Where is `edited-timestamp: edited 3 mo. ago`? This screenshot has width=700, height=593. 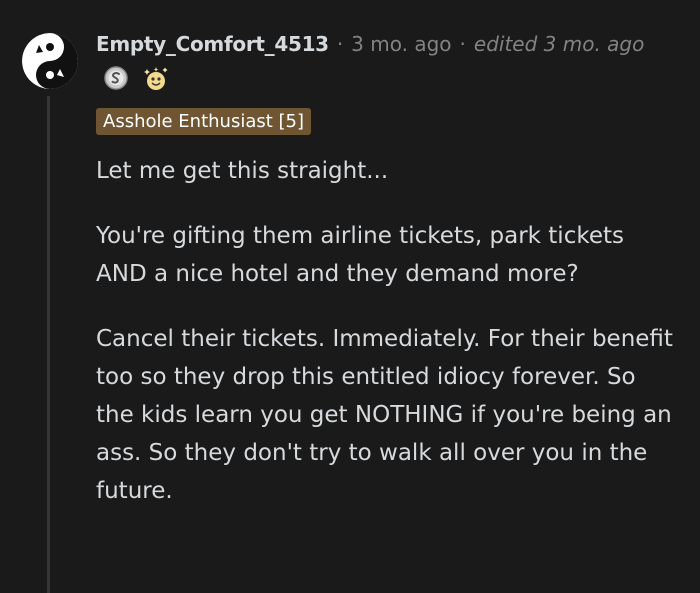 edited-timestamp: edited 3 mo. ago is located at coordinates (559, 44).